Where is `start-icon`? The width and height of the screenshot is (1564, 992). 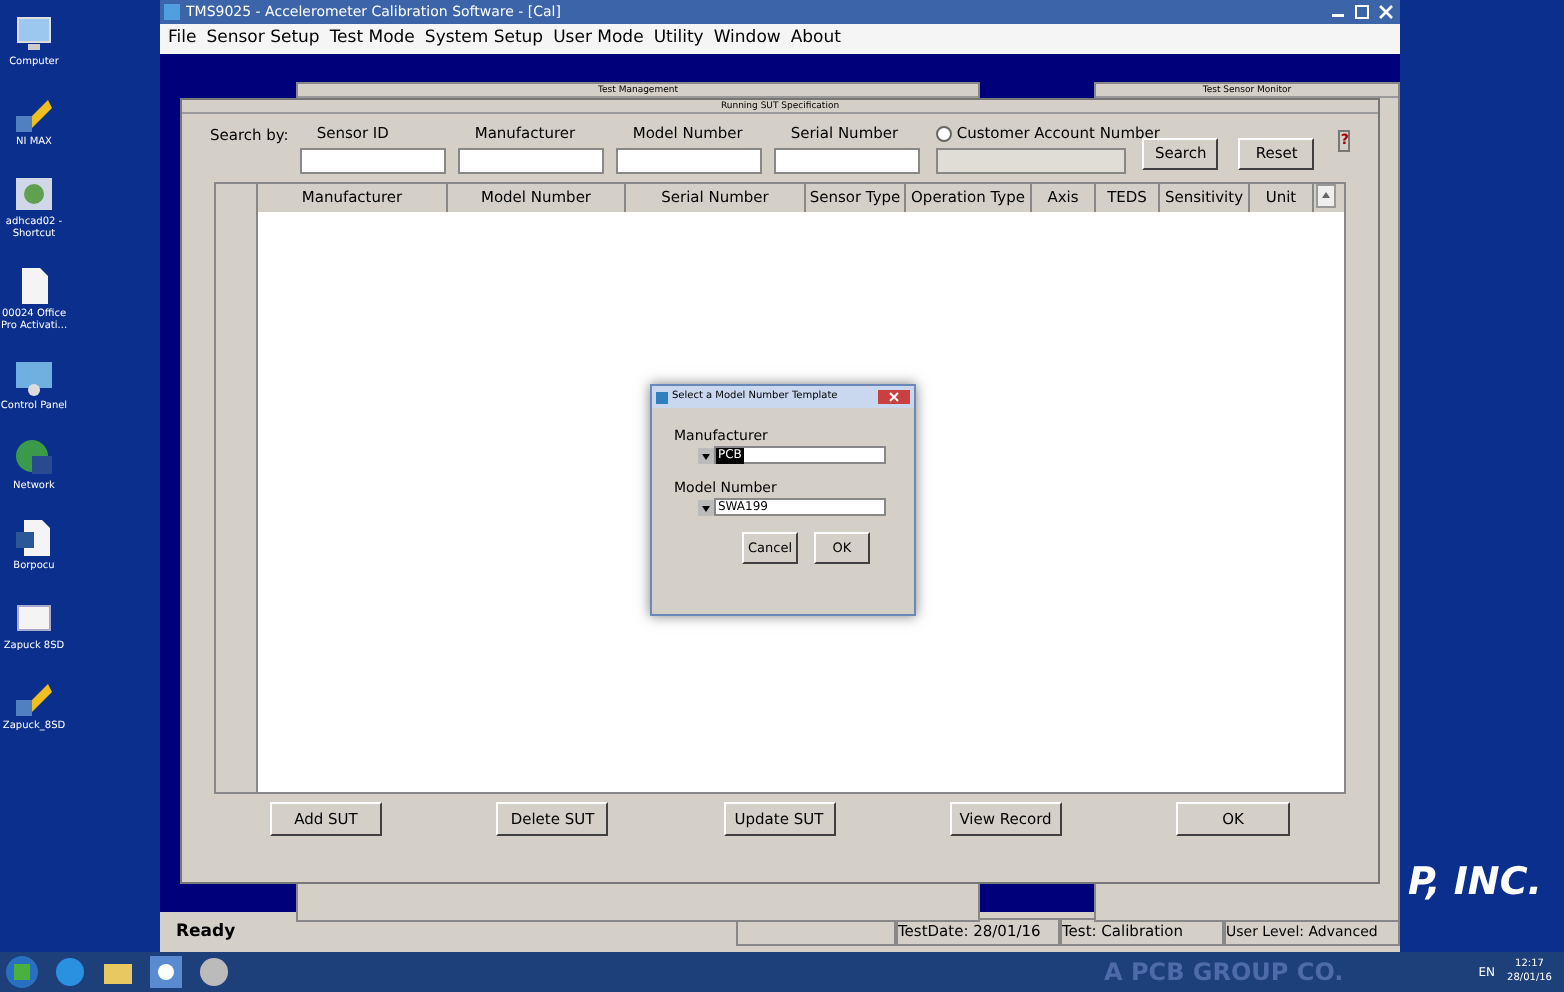
start-icon is located at coordinates (22, 972).